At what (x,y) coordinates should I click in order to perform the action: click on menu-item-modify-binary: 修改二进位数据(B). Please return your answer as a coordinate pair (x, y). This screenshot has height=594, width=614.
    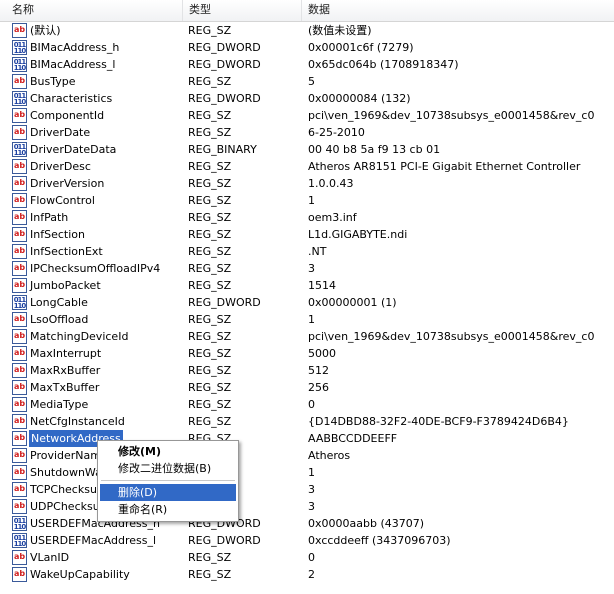
    Looking at the image, I should click on (168, 468).